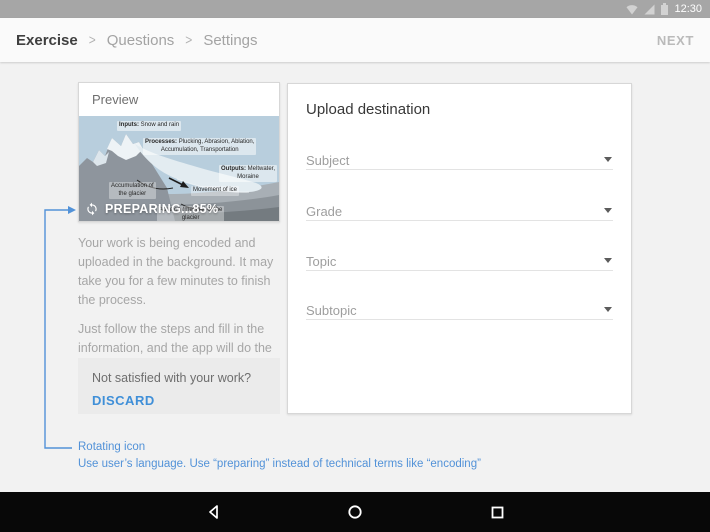 Image resolution: width=710 pixels, height=532 pixels. Describe the element at coordinates (665, 9) in the screenshot. I see `battery-icon` at that location.